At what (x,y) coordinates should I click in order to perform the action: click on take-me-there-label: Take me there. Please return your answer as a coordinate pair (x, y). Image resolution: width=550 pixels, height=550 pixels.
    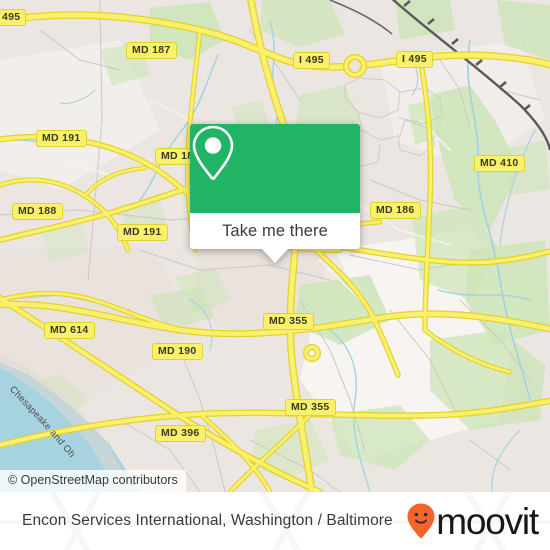
    Looking at the image, I should click on (275, 230).